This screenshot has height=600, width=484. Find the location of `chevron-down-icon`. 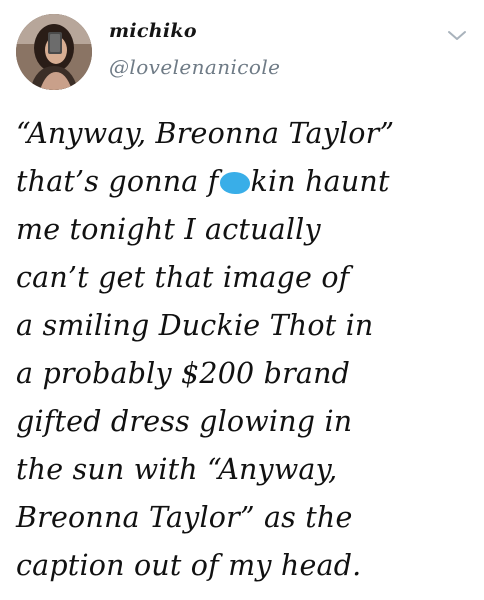

chevron-down-icon is located at coordinates (457, 35).